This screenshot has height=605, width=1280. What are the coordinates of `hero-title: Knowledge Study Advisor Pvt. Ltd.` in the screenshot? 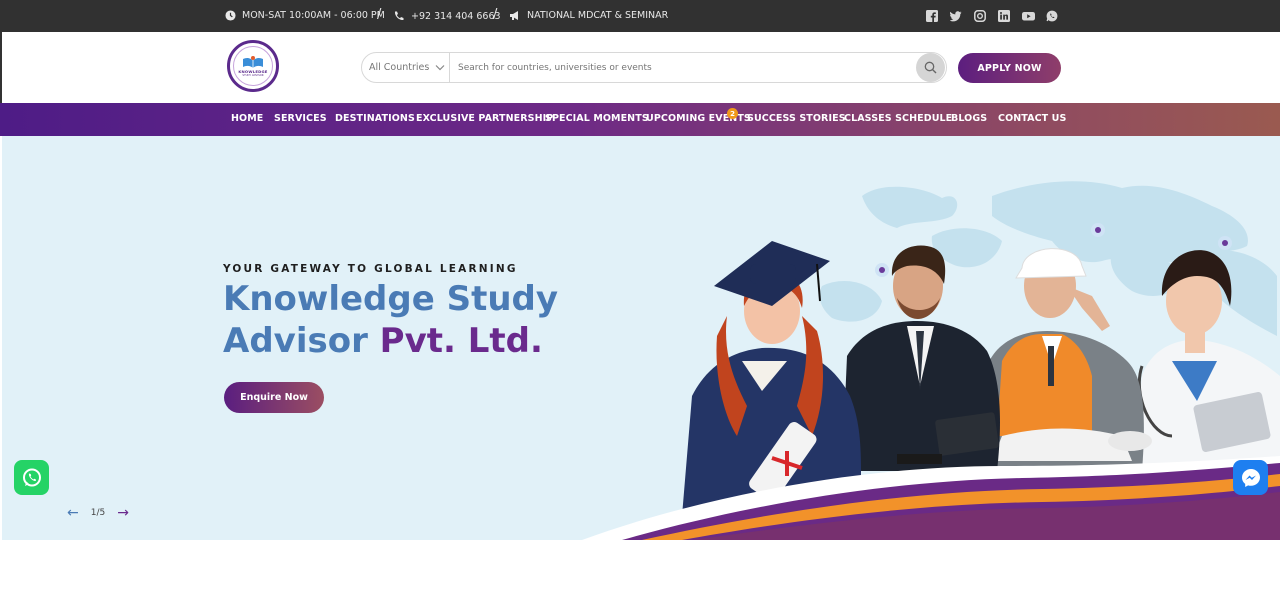 It's located at (390, 320).